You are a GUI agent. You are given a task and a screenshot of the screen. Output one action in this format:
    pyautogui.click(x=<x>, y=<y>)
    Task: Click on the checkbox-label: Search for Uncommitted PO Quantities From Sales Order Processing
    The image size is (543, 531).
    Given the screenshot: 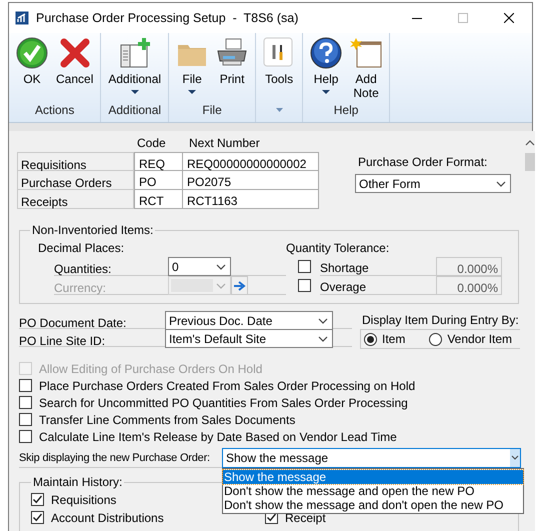 What is the action you would take?
    pyautogui.click(x=223, y=403)
    